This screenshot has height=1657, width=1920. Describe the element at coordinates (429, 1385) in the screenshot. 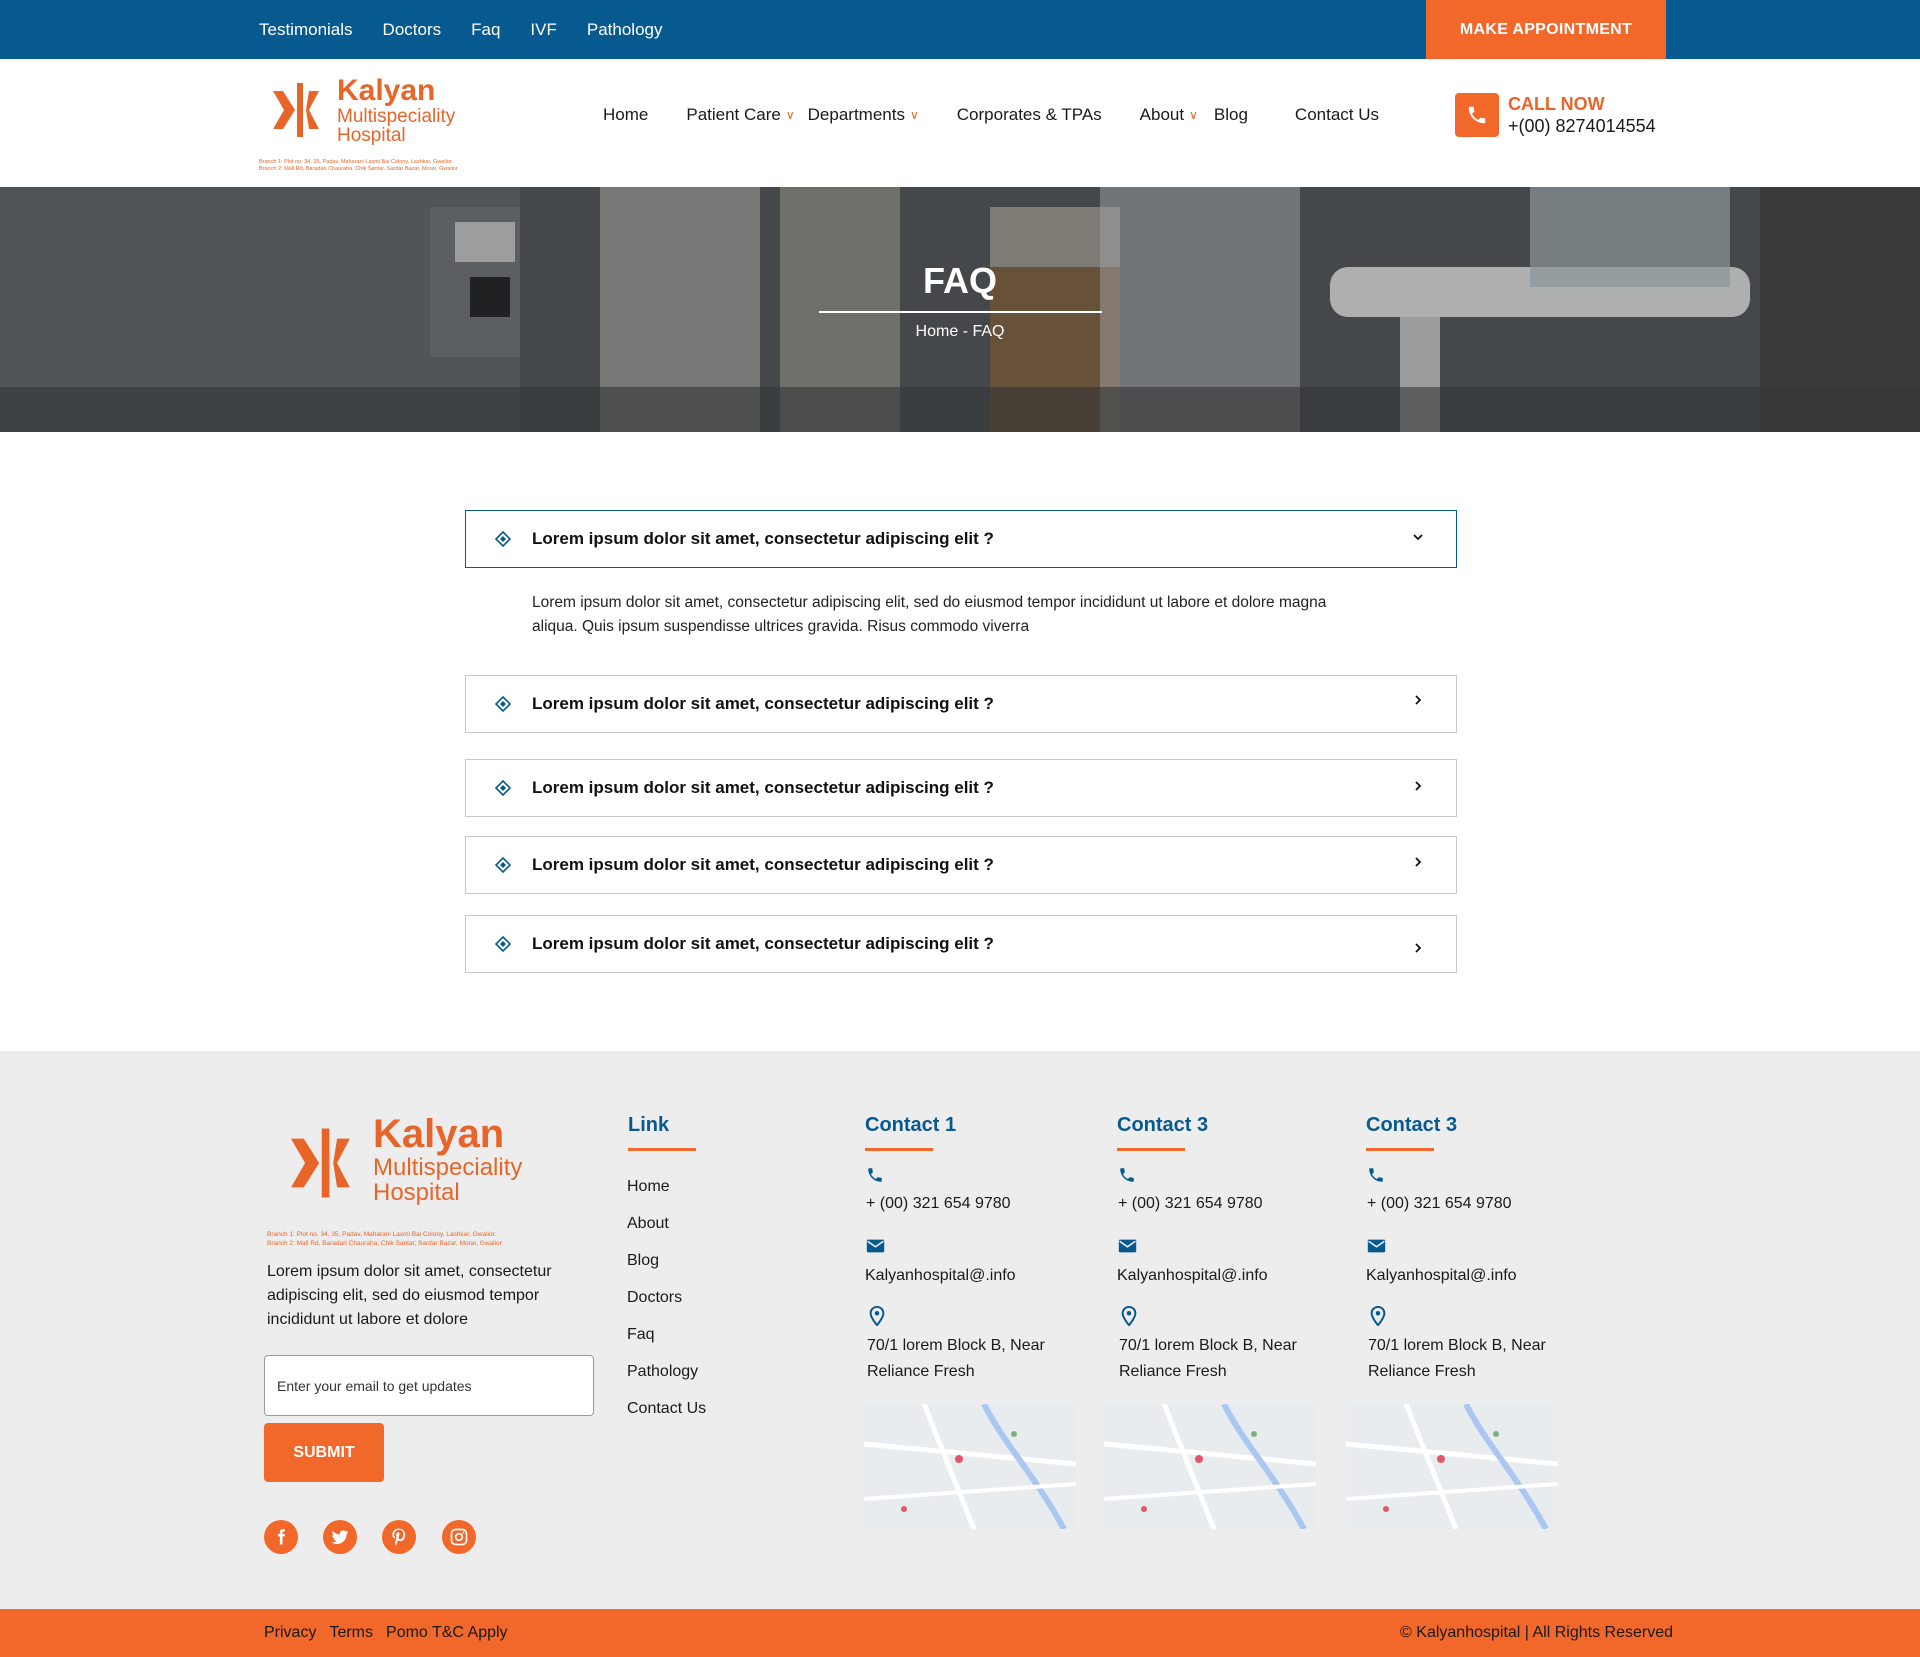

I see `newsletter-email-input` at that location.